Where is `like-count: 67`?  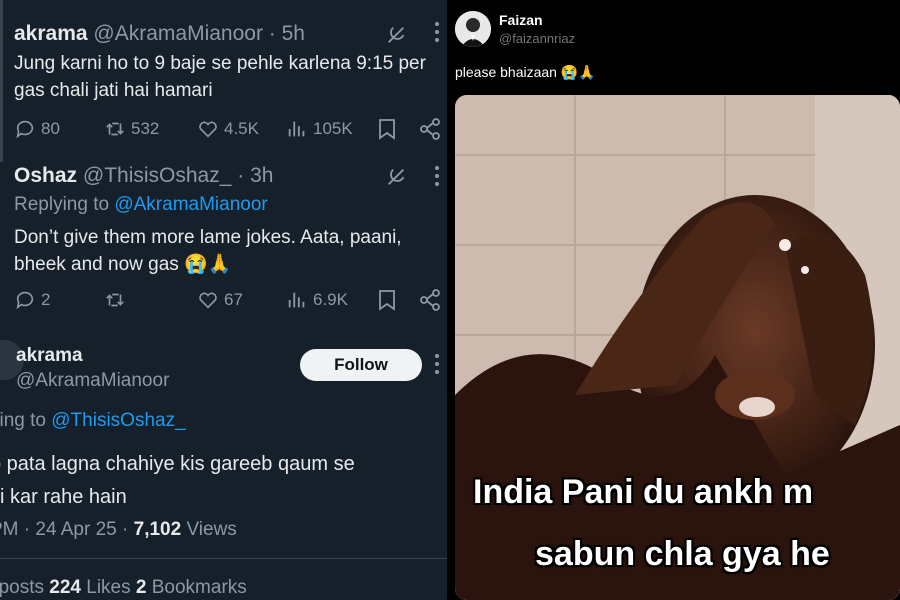
like-count: 67 is located at coordinates (233, 299).